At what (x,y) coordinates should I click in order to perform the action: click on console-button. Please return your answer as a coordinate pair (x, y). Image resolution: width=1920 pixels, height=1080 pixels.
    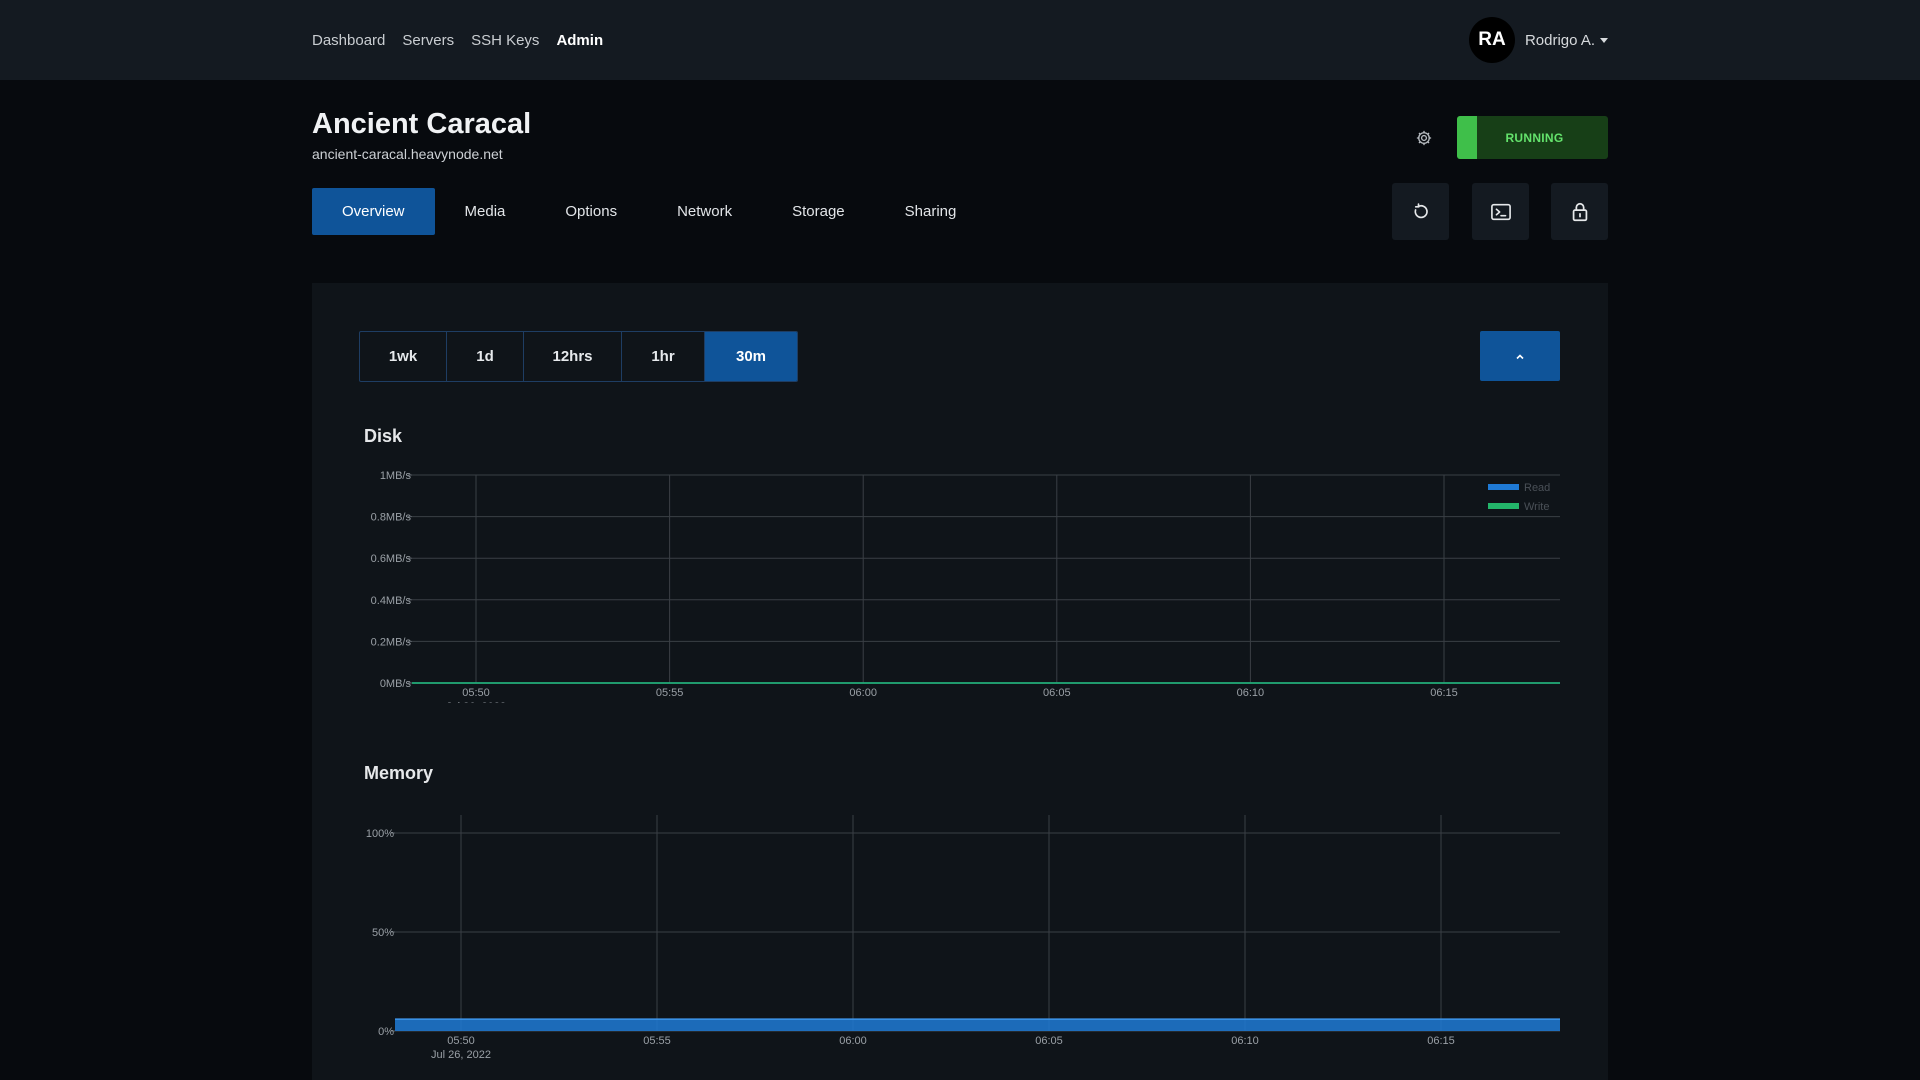
    Looking at the image, I should click on (1500, 211).